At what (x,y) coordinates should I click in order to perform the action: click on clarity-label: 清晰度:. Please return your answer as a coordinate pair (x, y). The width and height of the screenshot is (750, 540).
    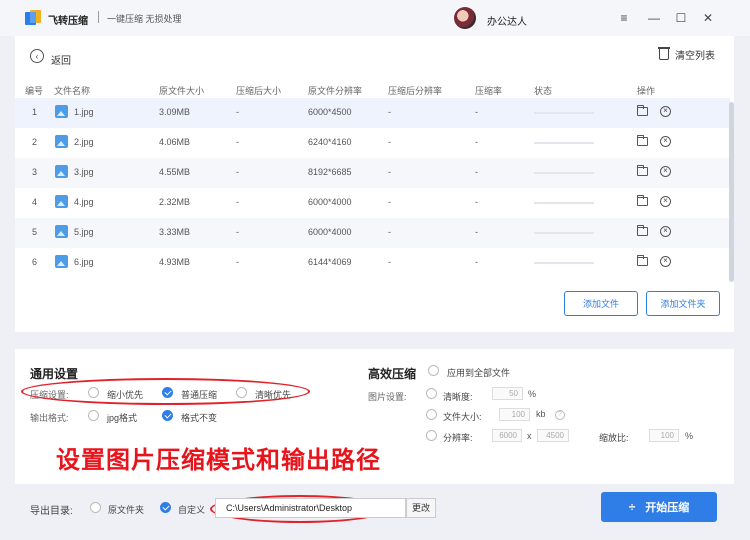
    Looking at the image, I should click on (458, 397).